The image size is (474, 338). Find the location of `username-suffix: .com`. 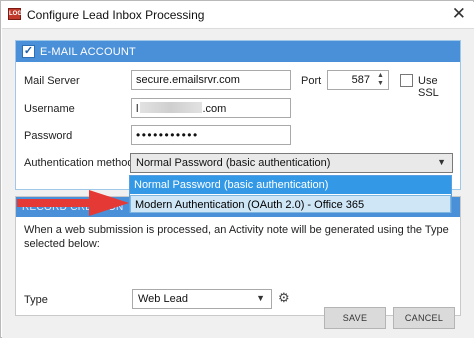

username-suffix: .com is located at coordinates (214, 109).